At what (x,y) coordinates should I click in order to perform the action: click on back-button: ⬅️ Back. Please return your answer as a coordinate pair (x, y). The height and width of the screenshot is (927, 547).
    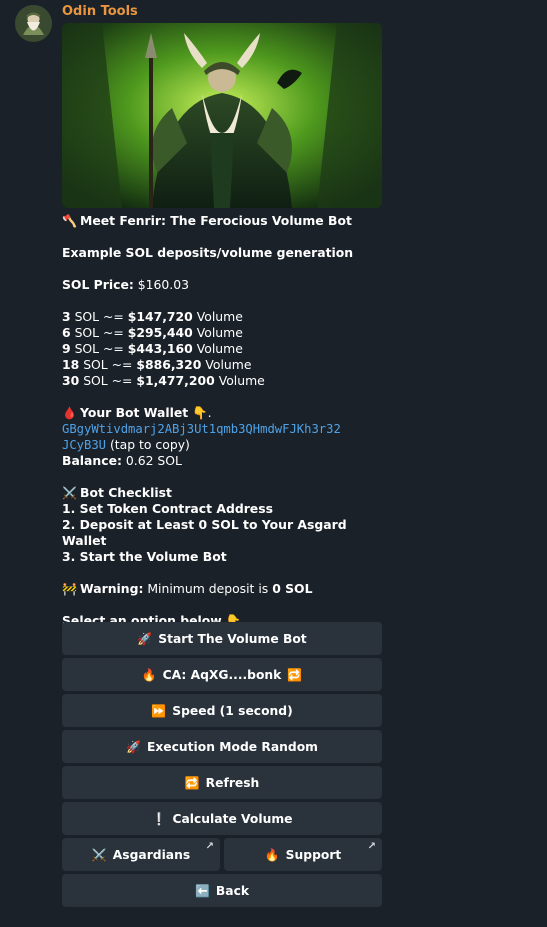
    Looking at the image, I should click on (222, 890).